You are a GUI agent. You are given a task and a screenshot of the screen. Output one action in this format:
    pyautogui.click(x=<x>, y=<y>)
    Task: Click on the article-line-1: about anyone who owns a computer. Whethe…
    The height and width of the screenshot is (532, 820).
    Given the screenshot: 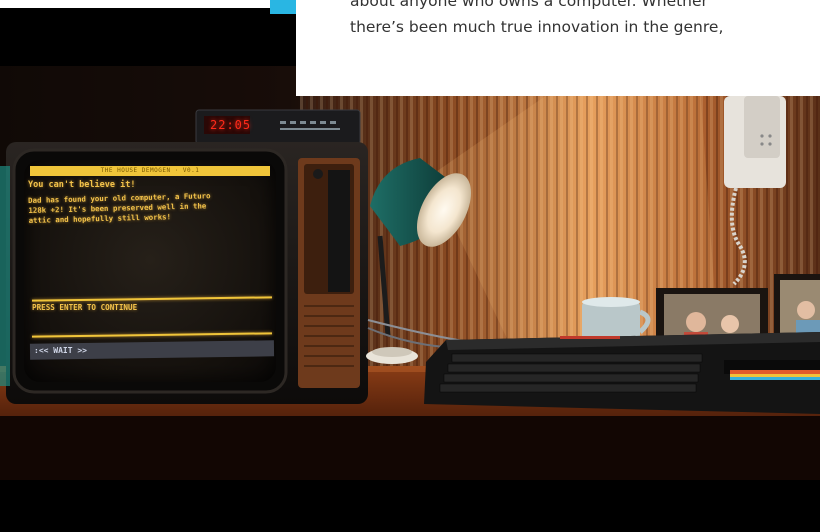 What is the action you would take?
    pyautogui.click(x=529, y=5)
    